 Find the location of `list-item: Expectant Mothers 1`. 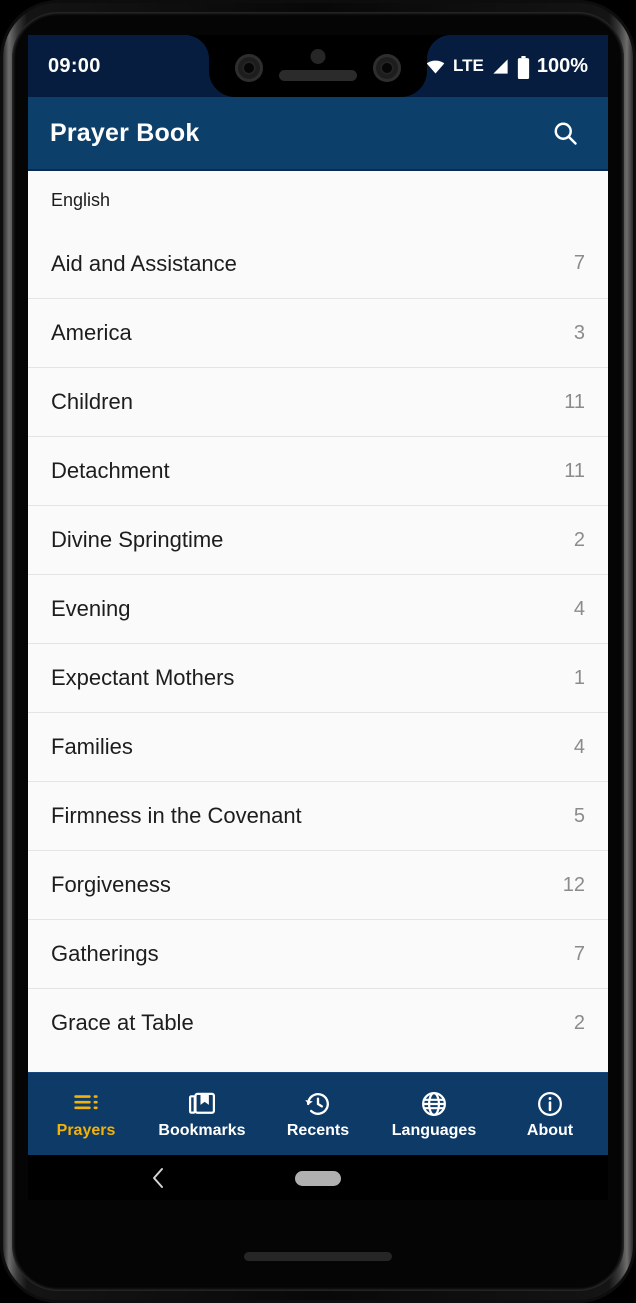

list-item: Expectant Mothers 1 is located at coordinates (318, 677).